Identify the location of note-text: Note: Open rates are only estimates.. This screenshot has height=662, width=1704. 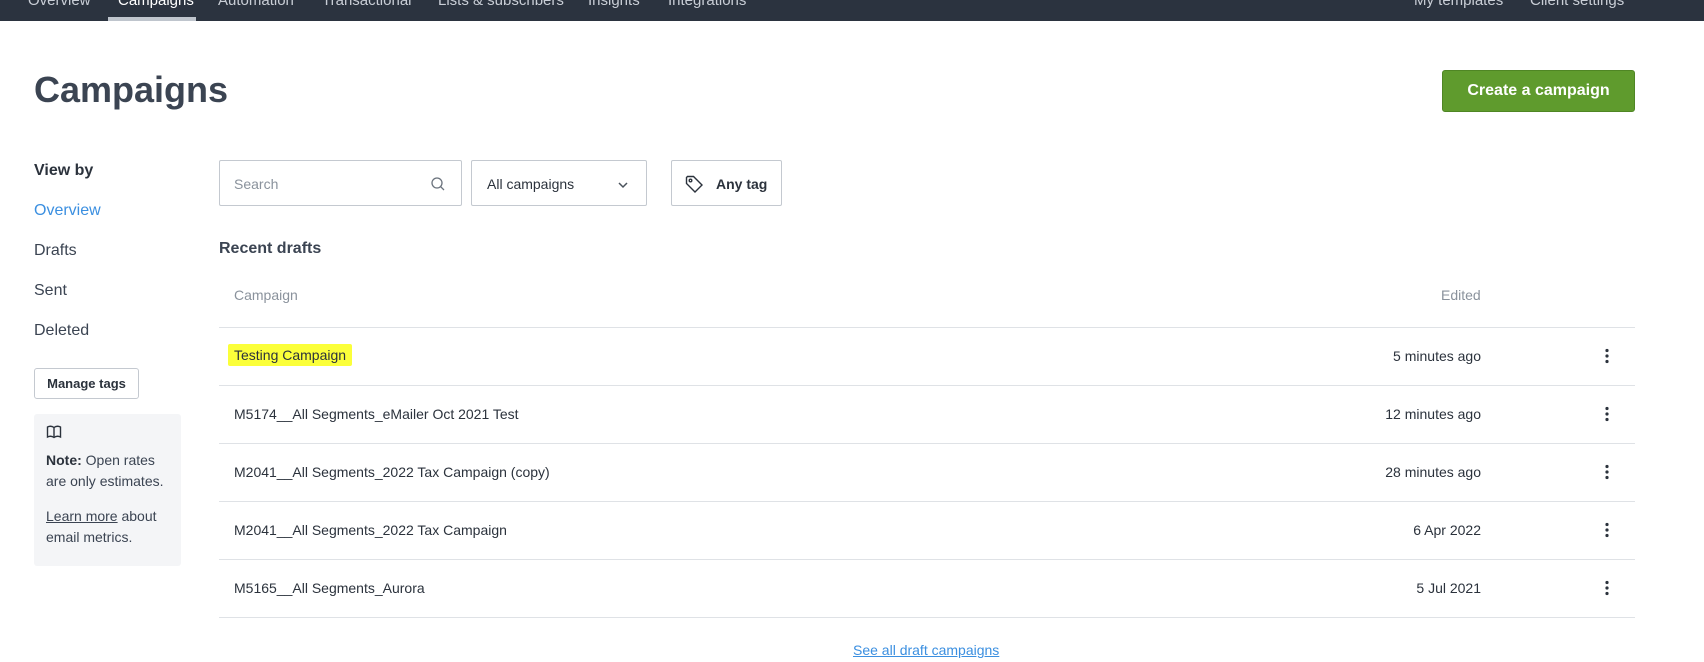
(107, 471).